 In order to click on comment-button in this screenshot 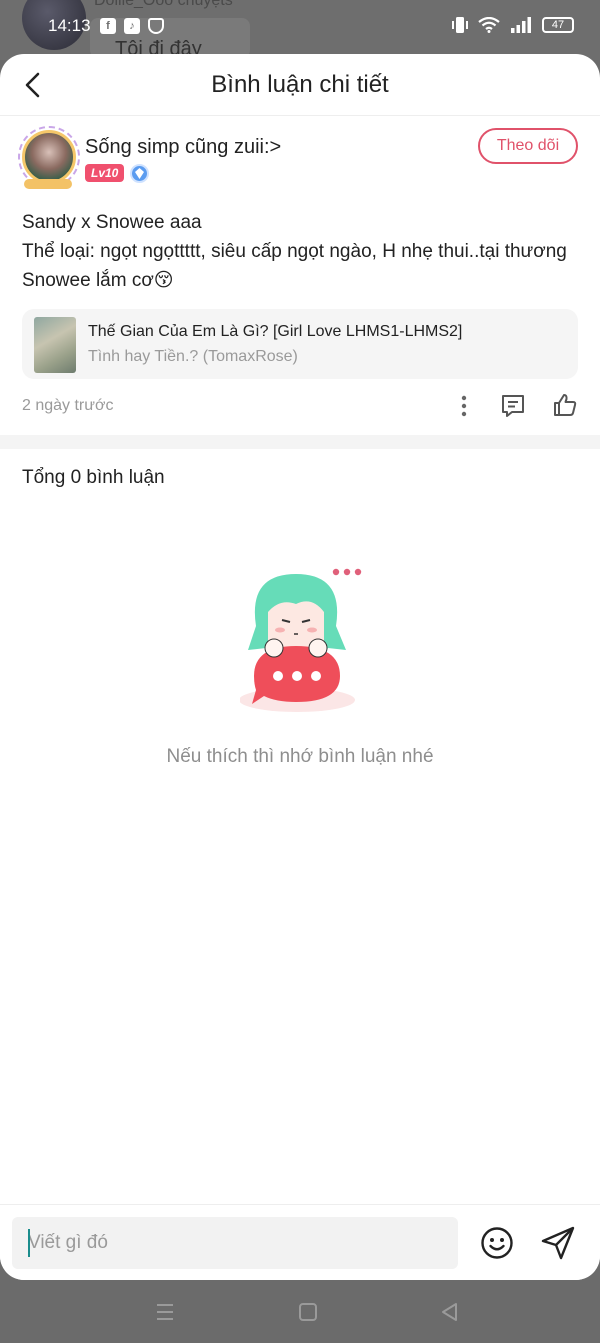, I will do `click(513, 406)`.